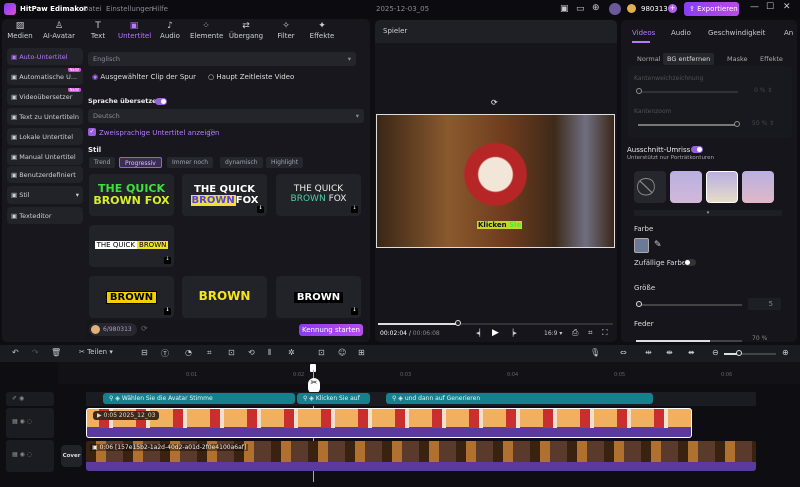 Image resolution: width=800 pixels, height=487 pixels. I want to click on preset-card: BROWN, so click(224, 297).